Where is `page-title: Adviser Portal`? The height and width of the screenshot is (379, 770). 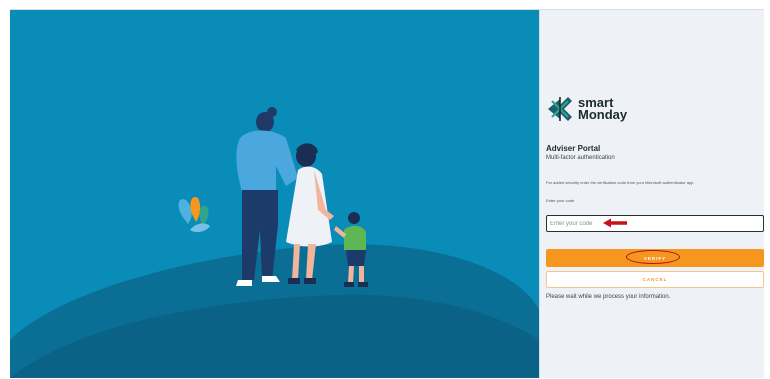 page-title: Adviser Portal is located at coordinates (573, 148).